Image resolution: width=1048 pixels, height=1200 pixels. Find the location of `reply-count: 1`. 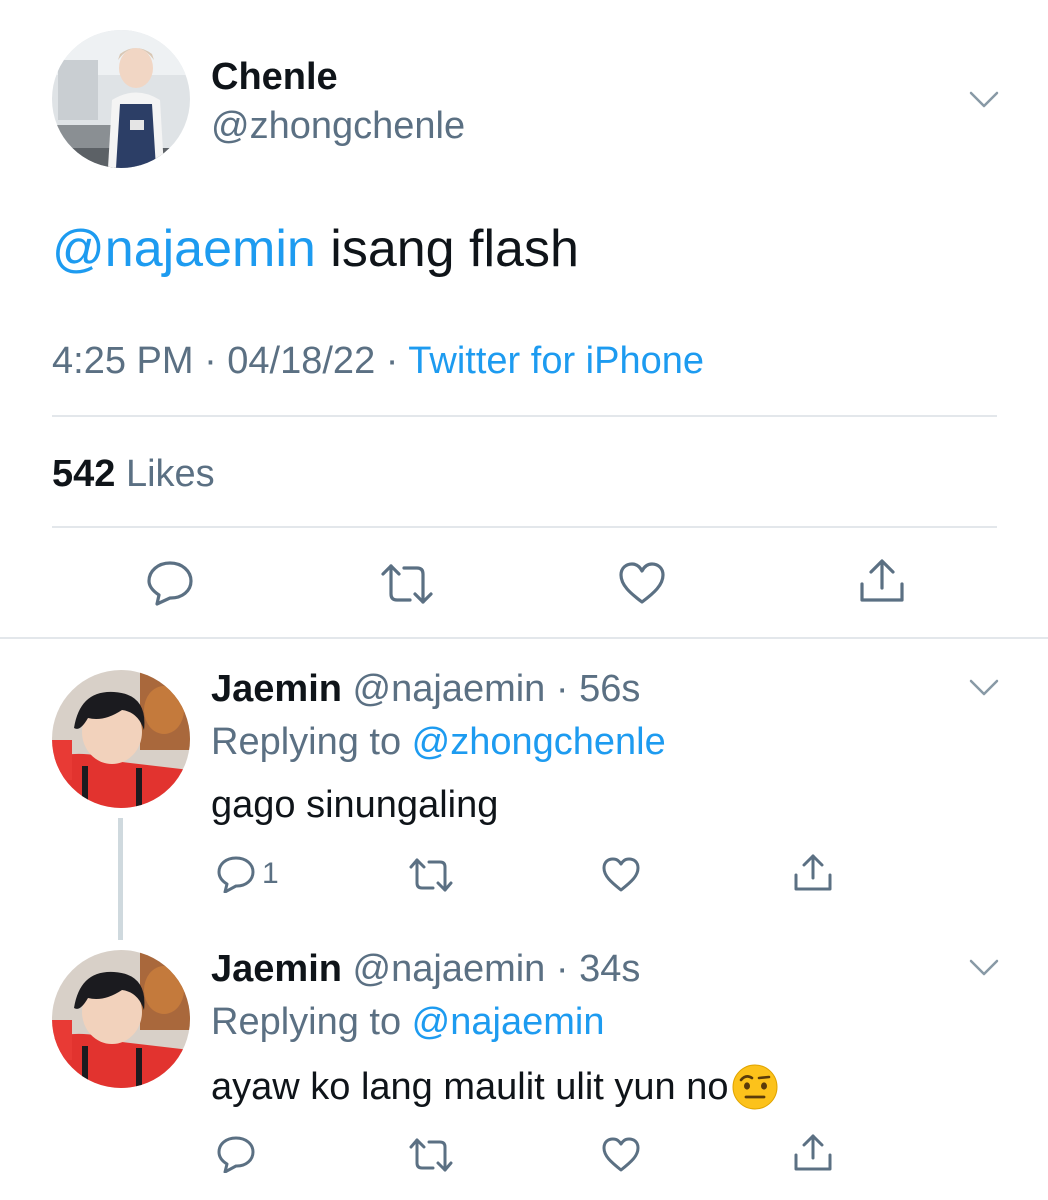

reply-count: 1 is located at coordinates (270, 873).